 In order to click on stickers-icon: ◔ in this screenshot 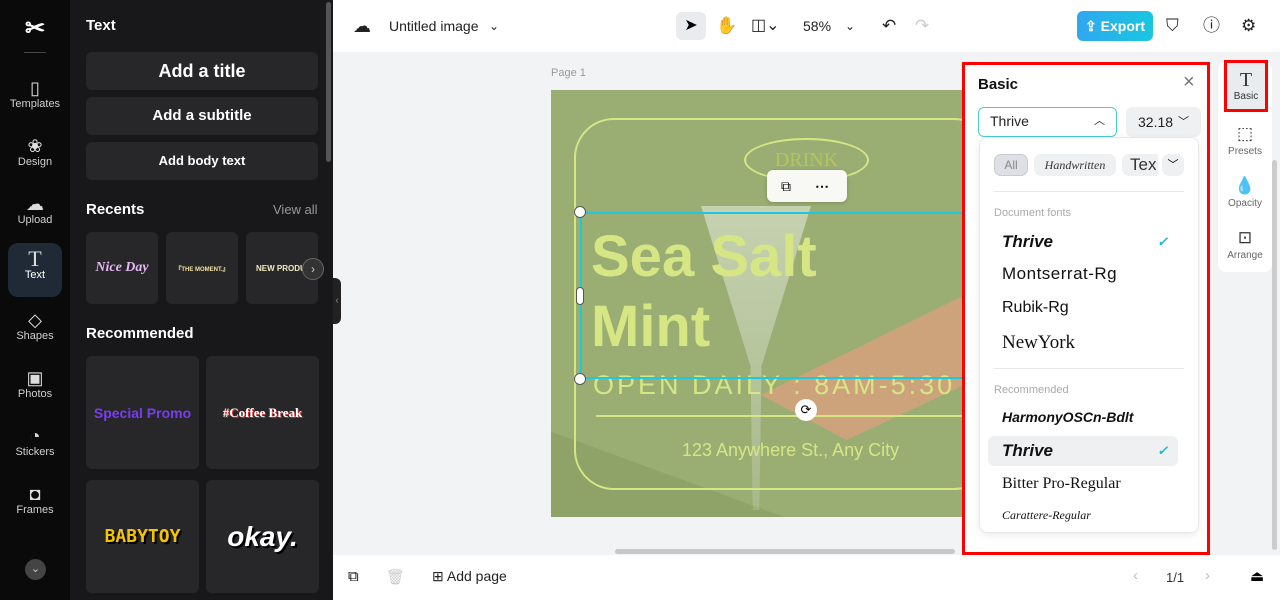, I will do `click(35, 436)`.